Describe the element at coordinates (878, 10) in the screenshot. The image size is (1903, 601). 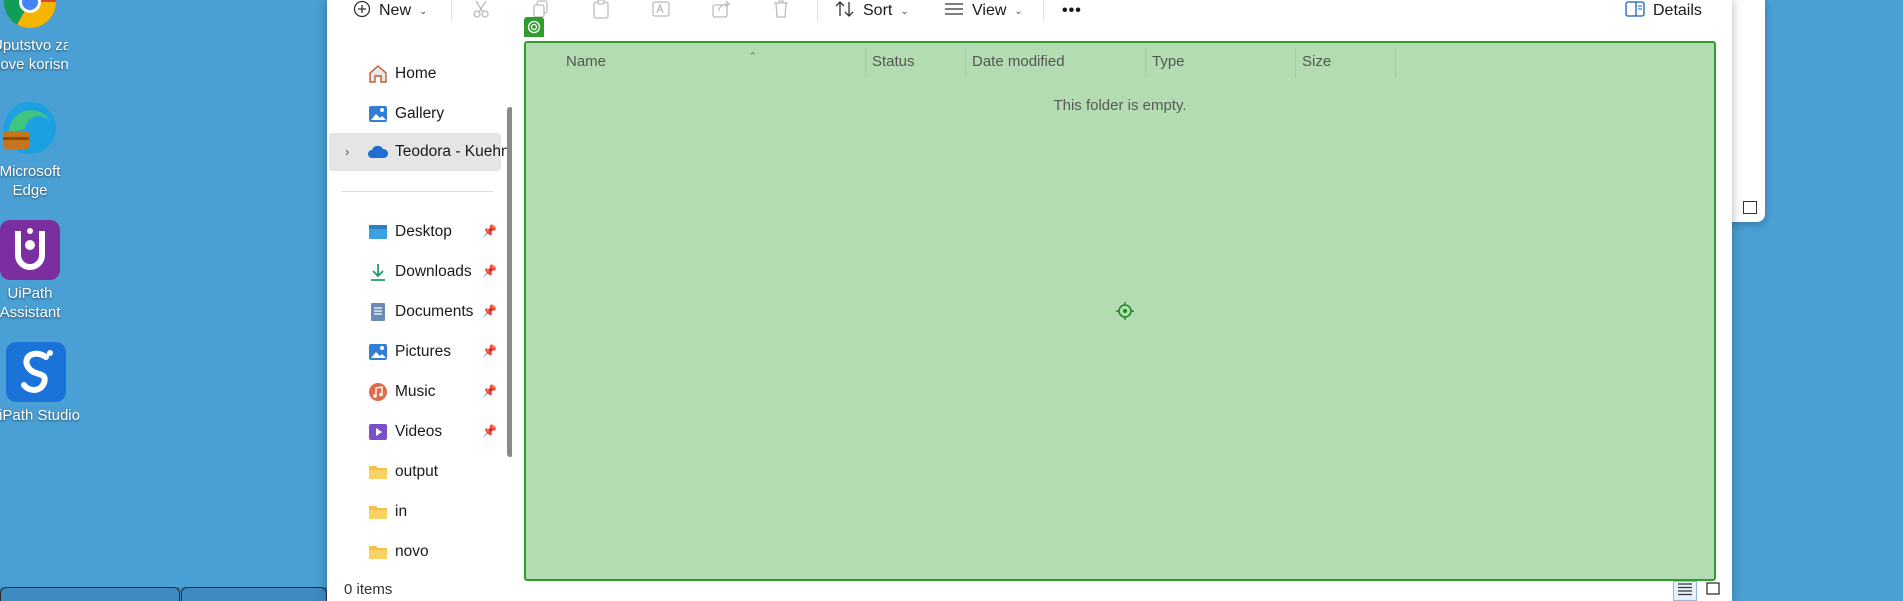
I see `sort-button-label: Sort` at that location.